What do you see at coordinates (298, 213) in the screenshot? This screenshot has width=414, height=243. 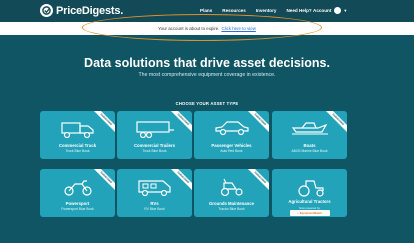 I see `equipmentwatch-logo-icon: ◐` at bounding box center [298, 213].